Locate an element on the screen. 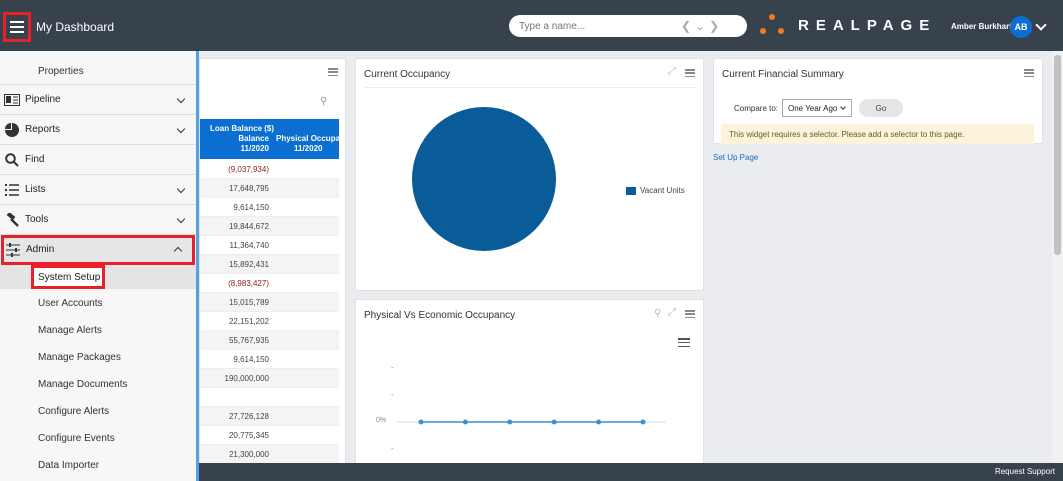 The width and height of the screenshot is (1063, 481). sidebar-item-properties: Properties is located at coordinates (61, 71).